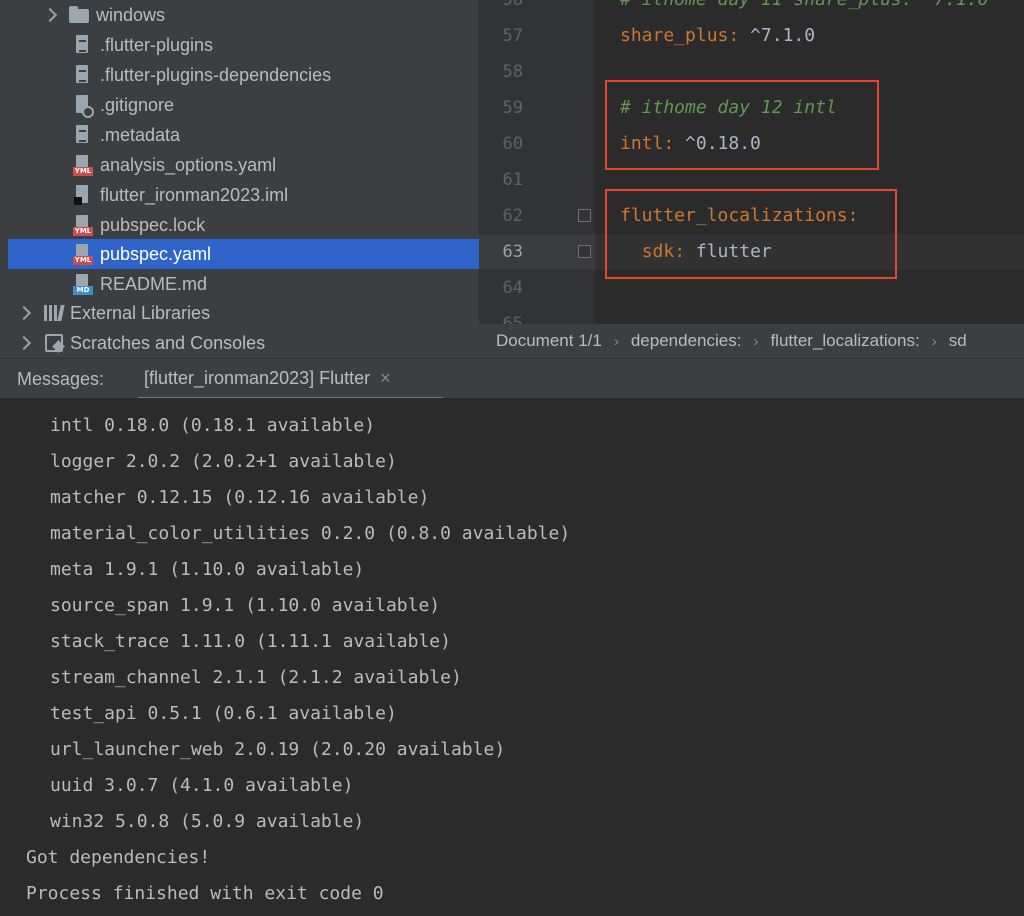 This screenshot has height=916, width=1024. I want to click on tree-item-label: .metadata, so click(140, 134).